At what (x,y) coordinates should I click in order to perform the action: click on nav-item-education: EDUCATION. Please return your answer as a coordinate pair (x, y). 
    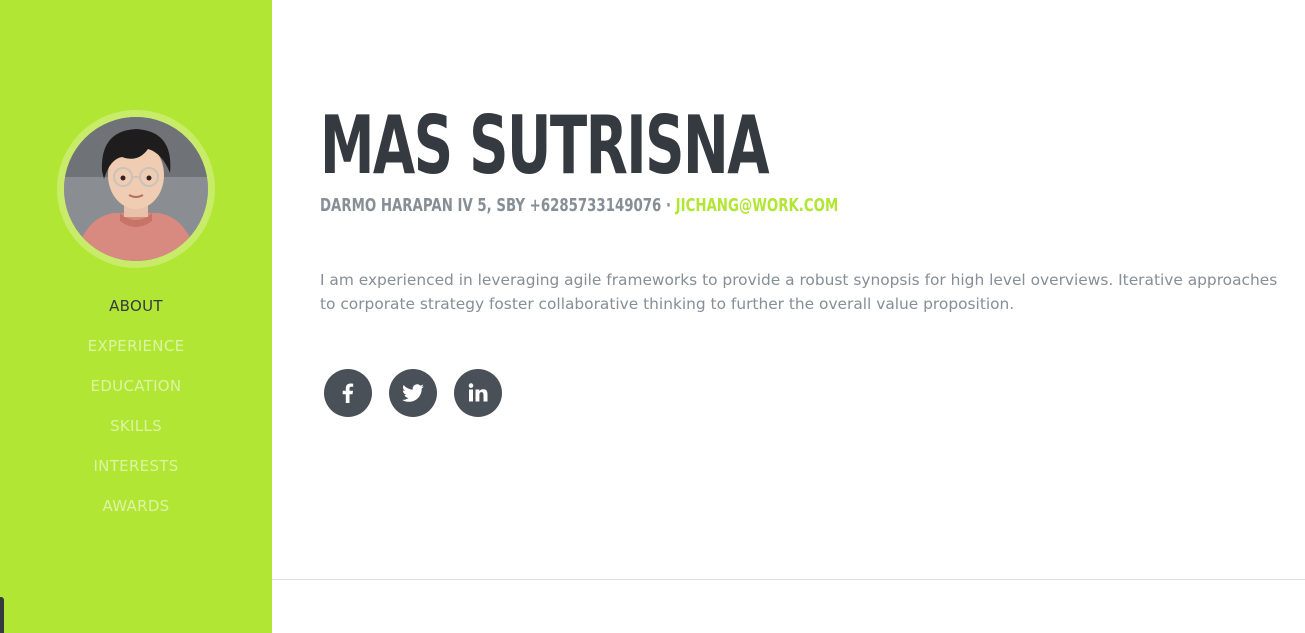
    Looking at the image, I should click on (136, 390).